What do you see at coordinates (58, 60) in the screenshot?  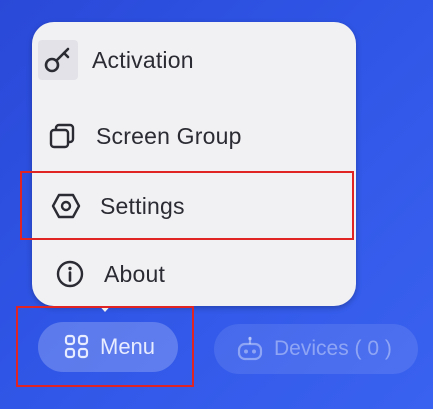 I see `key-icon` at bounding box center [58, 60].